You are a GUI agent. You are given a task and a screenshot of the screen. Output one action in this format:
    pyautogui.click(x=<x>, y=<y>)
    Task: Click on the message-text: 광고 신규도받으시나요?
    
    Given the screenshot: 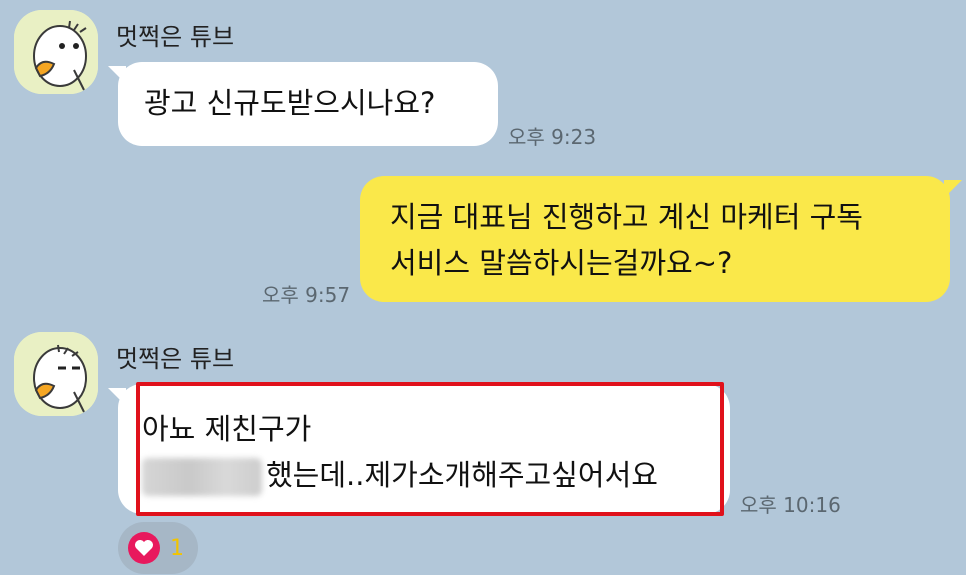 What is the action you would take?
    pyautogui.click(x=290, y=103)
    